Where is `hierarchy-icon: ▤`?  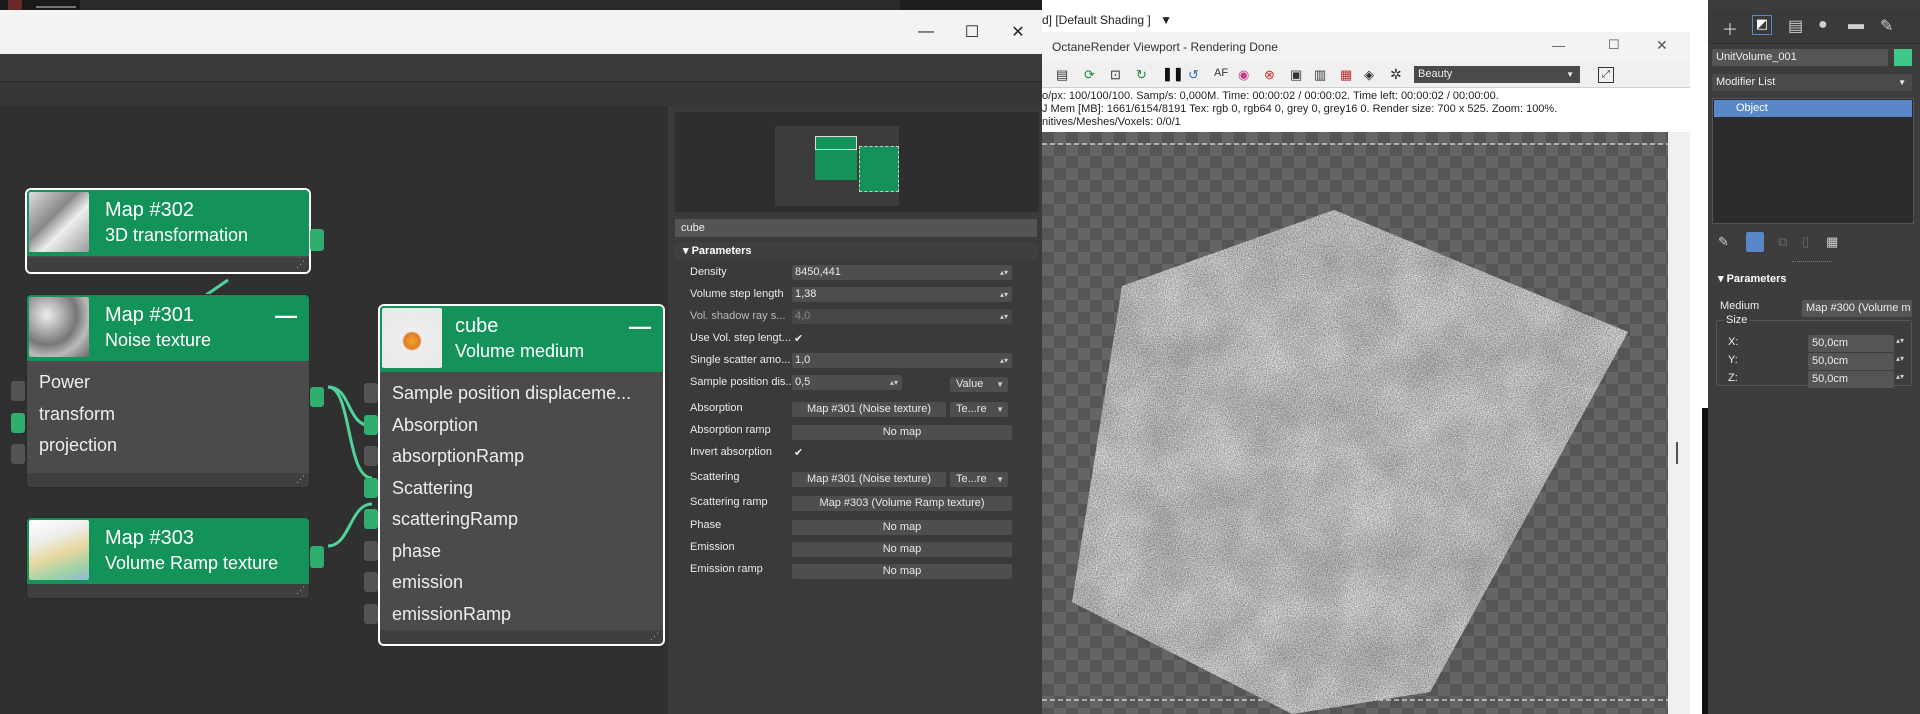 hierarchy-icon: ▤ is located at coordinates (1795, 26).